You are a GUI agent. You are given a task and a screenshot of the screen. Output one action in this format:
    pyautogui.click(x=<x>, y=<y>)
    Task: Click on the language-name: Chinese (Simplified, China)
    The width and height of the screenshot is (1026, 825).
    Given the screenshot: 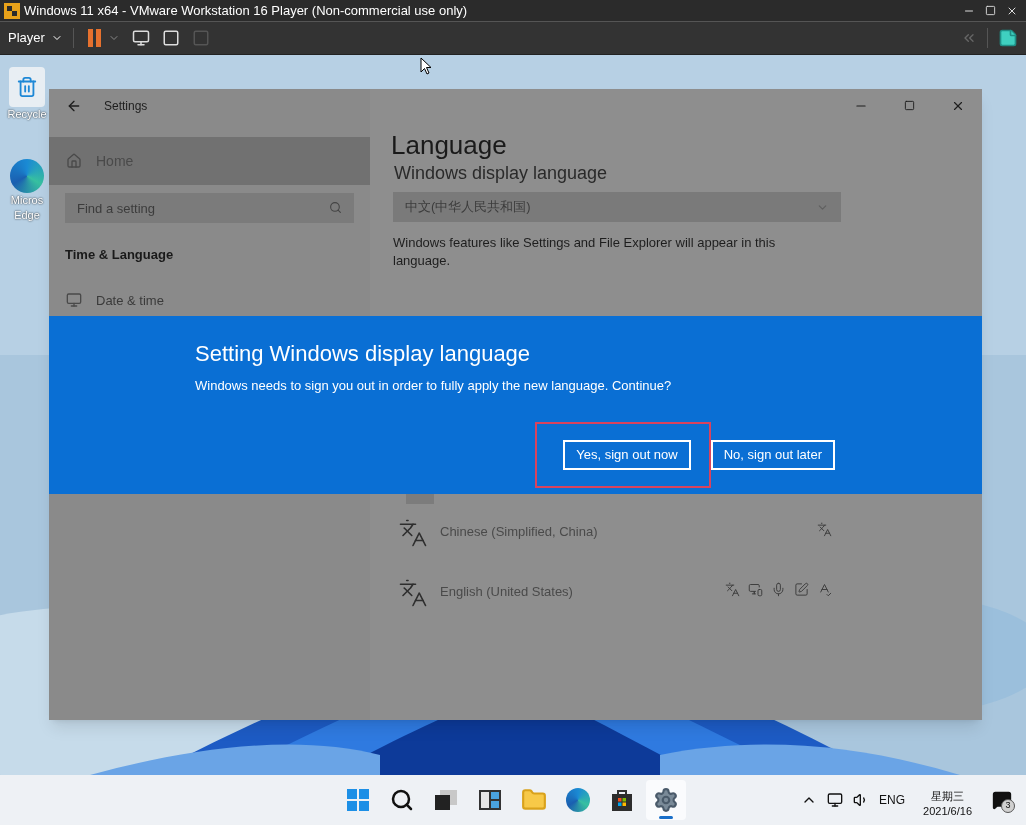 What is the action you would take?
    pyautogui.click(x=519, y=532)
    